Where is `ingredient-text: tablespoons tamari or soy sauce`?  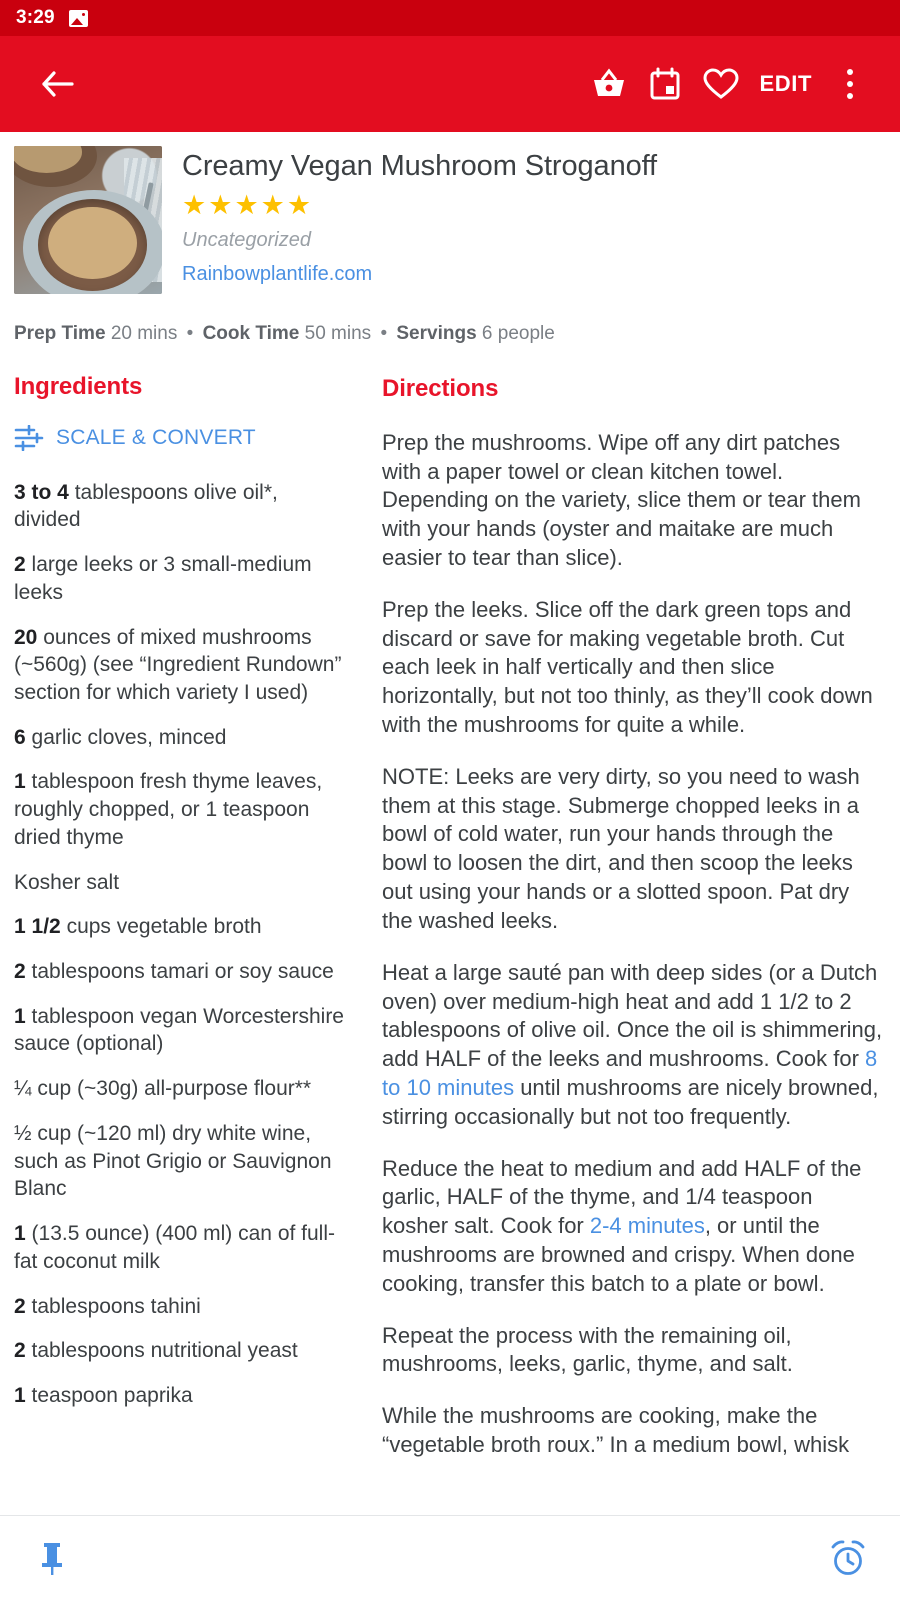
ingredient-text: tablespoons tamari or soy sauce is located at coordinates (182, 972).